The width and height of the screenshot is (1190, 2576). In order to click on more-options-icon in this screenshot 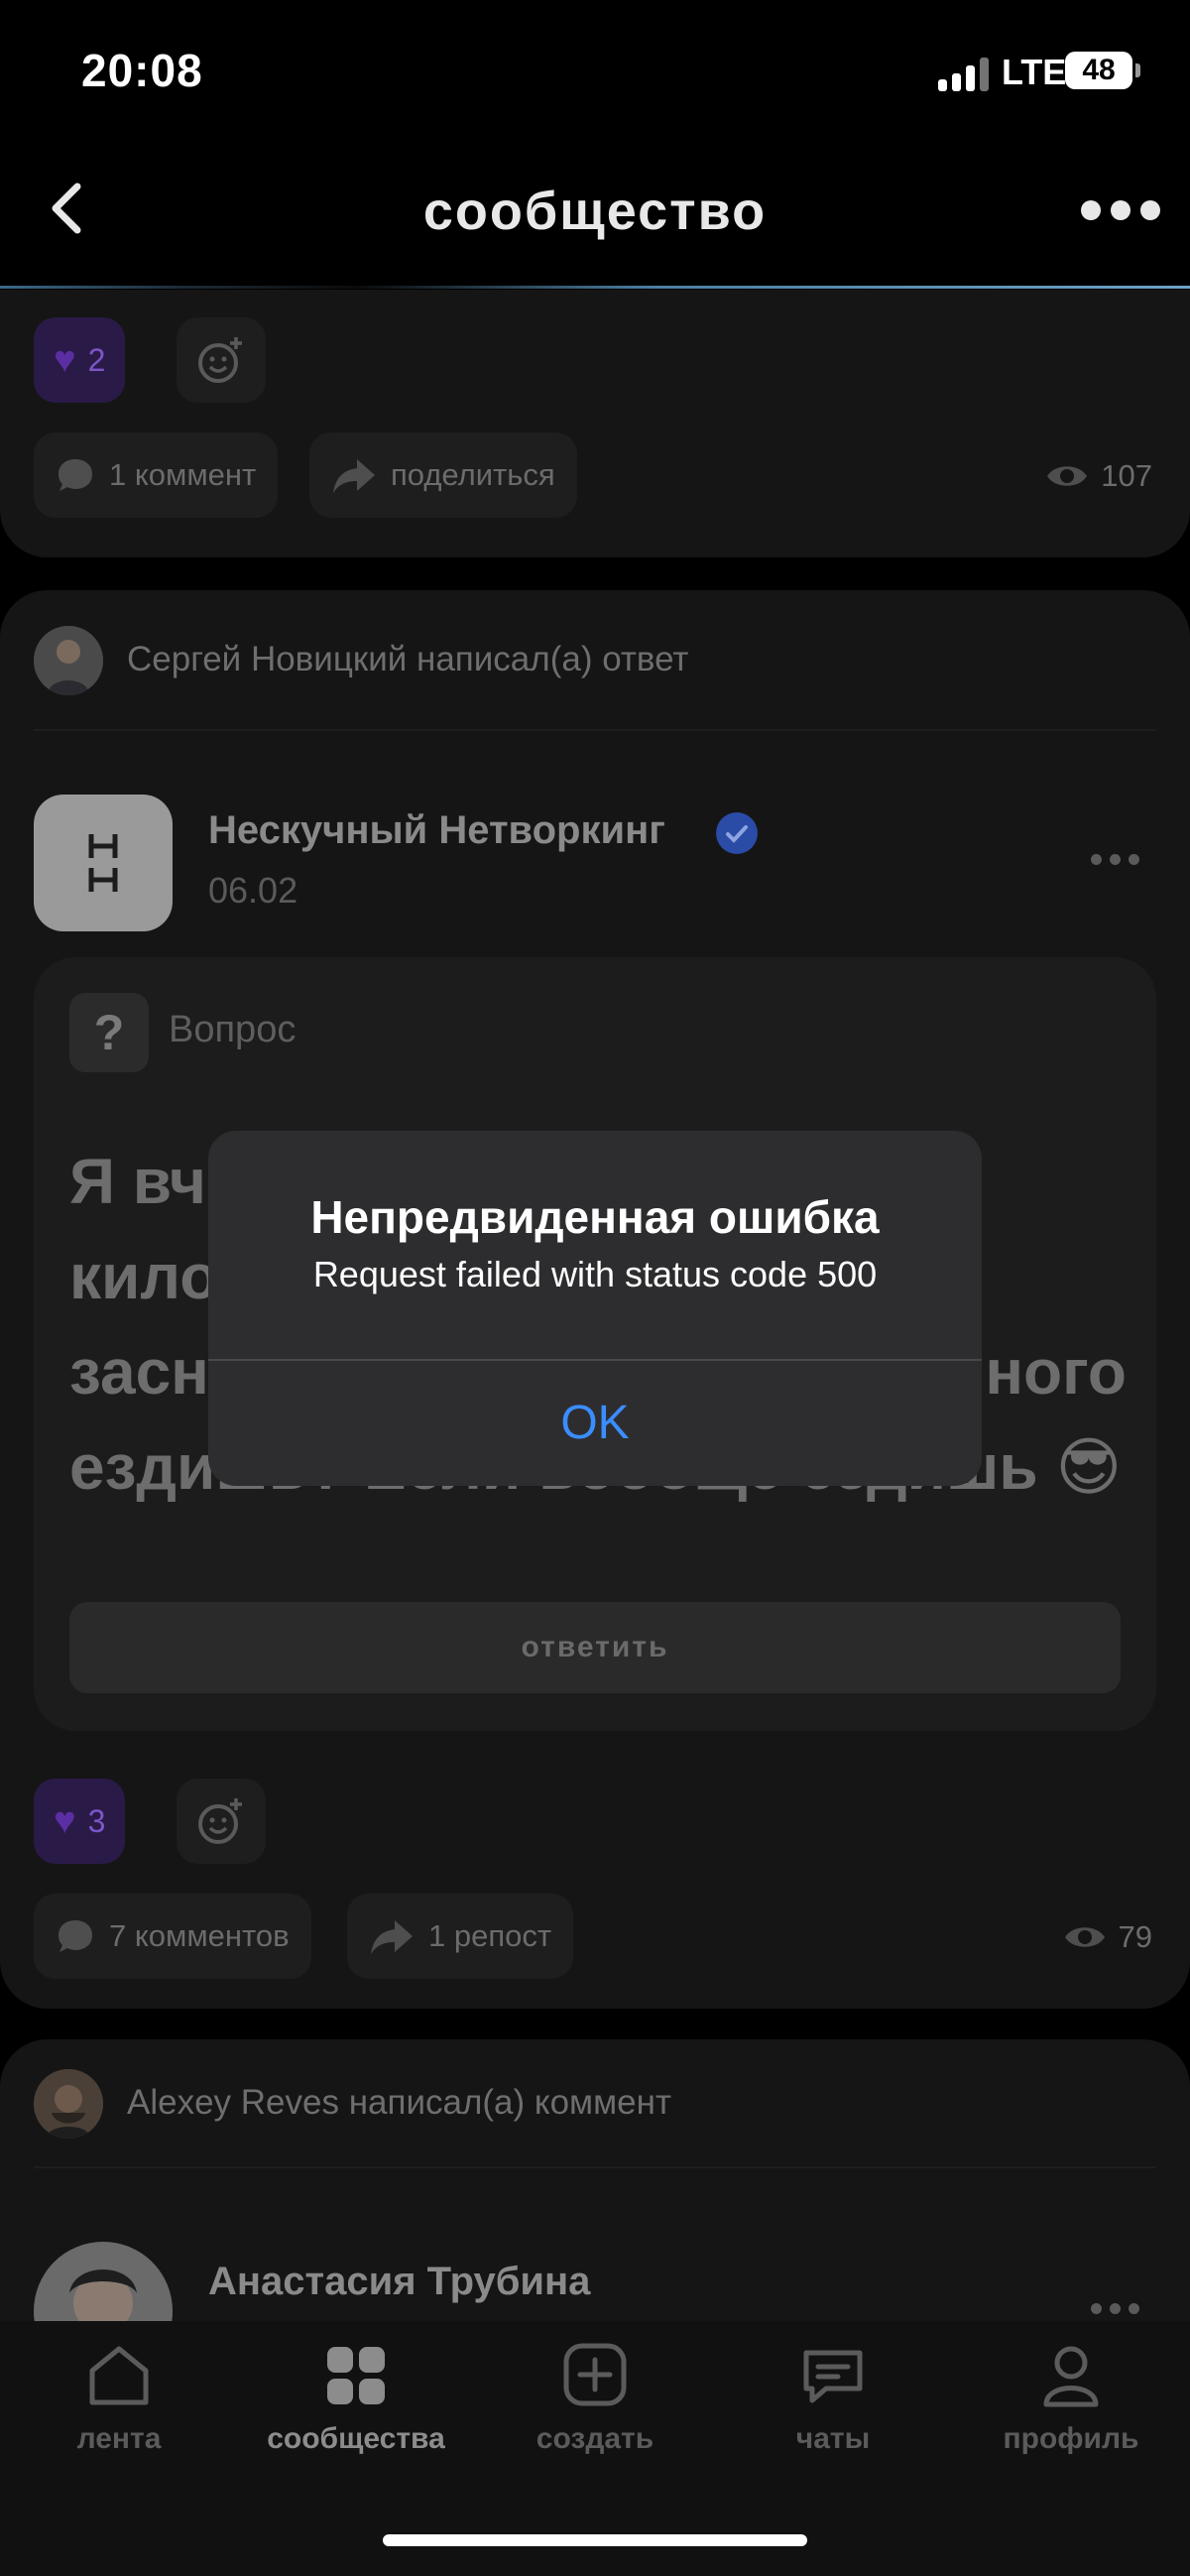, I will do `click(1120, 210)`.